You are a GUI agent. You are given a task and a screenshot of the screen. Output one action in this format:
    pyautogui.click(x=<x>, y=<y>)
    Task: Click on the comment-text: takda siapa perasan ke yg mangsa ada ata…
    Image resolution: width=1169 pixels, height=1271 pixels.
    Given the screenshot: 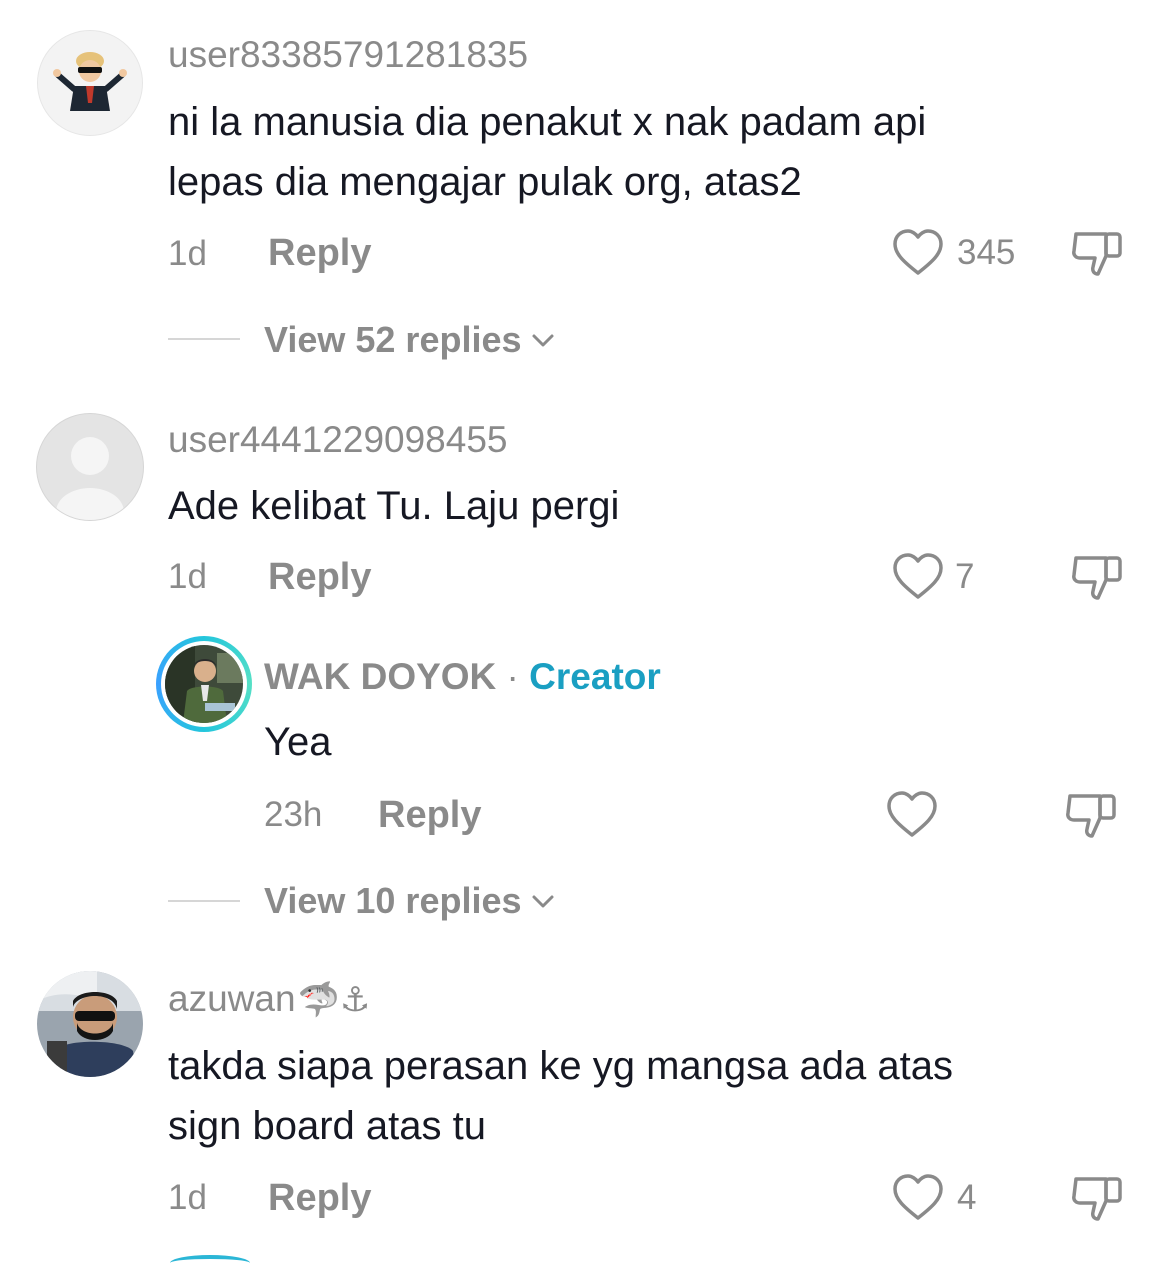 What is the action you would take?
    pyautogui.click(x=560, y=1096)
    